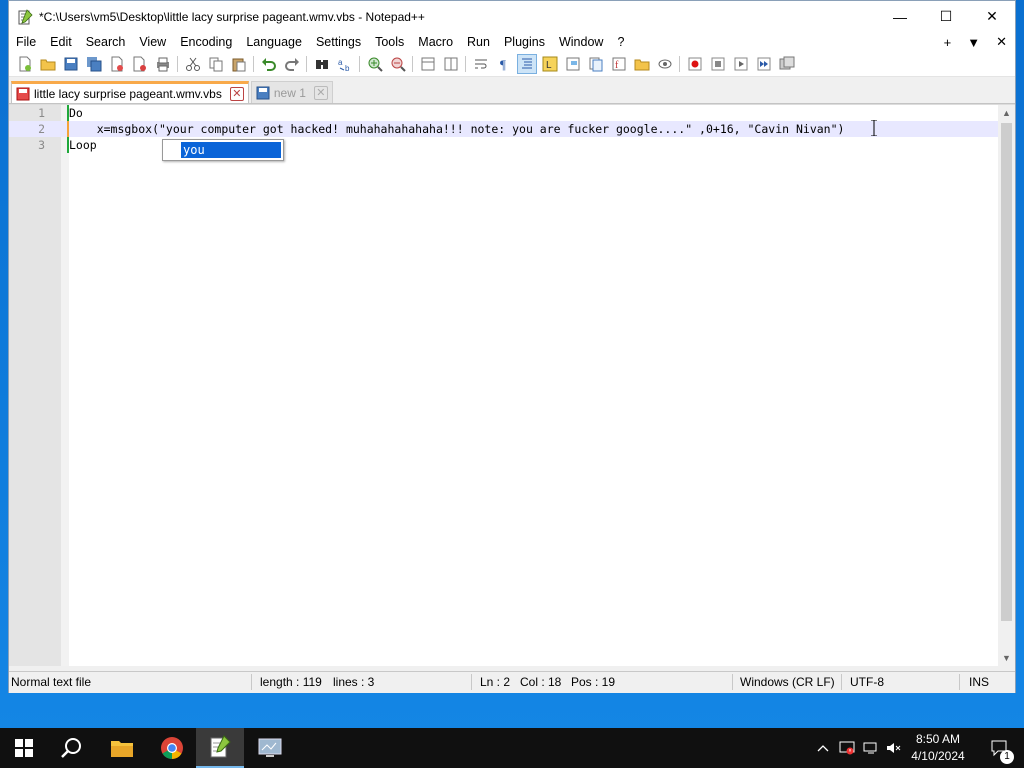  Describe the element at coordinates (216, 64) in the screenshot. I see `copy-icon` at that location.